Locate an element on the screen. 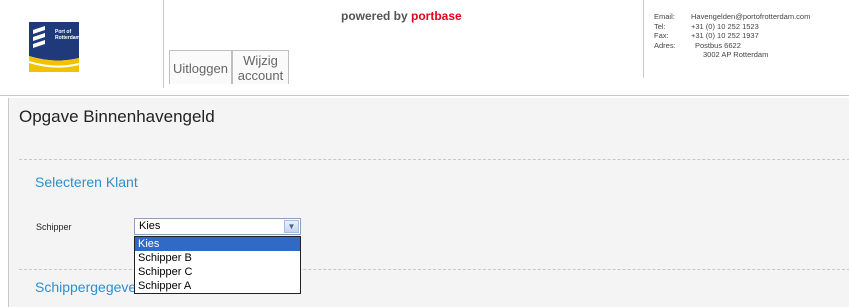 The width and height of the screenshot is (849, 307). edit-account-button: Wijzig account is located at coordinates (260, 67).